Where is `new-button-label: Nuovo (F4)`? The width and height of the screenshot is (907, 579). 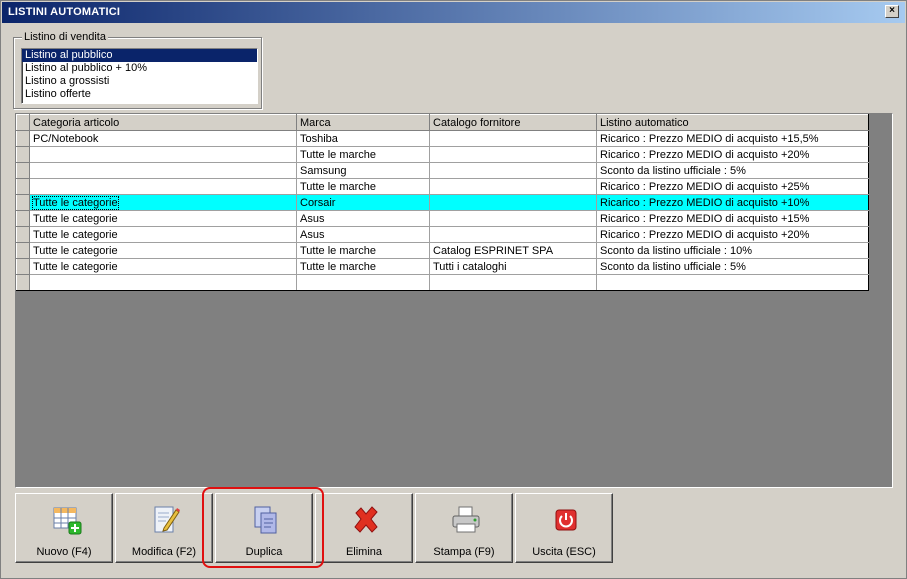
new-button-label: Nuovo (F4) is located at coordinates (64, 552).